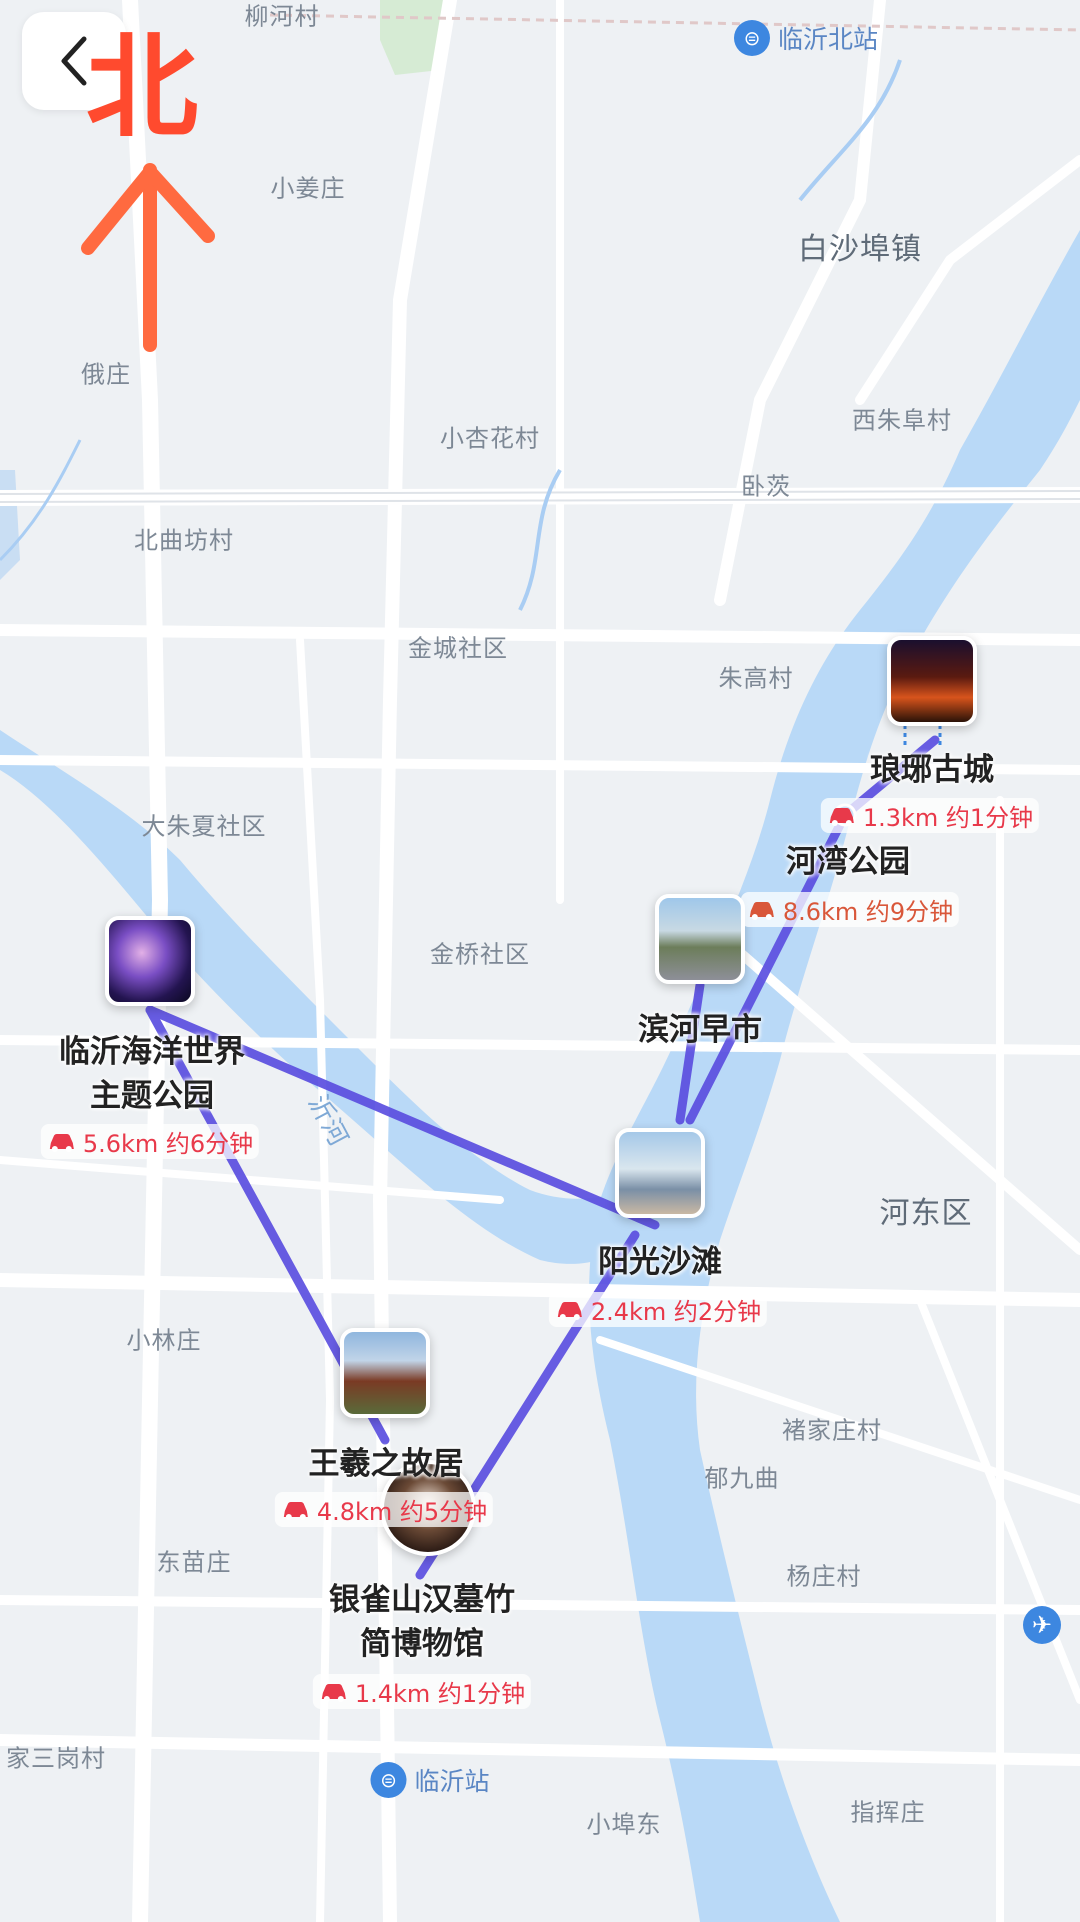 This screenshot has width=1080, height=1922. What do you see at coordinates (490, 438) in the screenshot?
I see `place-label: 小杏花村` at bounding box center [490, 438].